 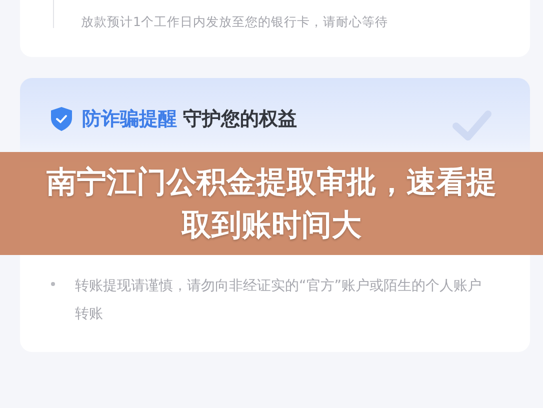 What do you see at coordinates (234, 22) in the screenshot?
I see `step-description: 放款预计1个工作日内发放至您的银行卡，请耐心等待` at bounding box center [234, 22].